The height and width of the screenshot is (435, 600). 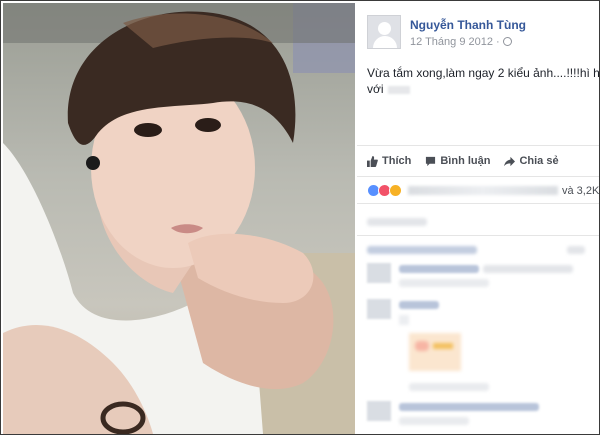 I want to click on thumbs-up-icon, so click(x=372, y=161).